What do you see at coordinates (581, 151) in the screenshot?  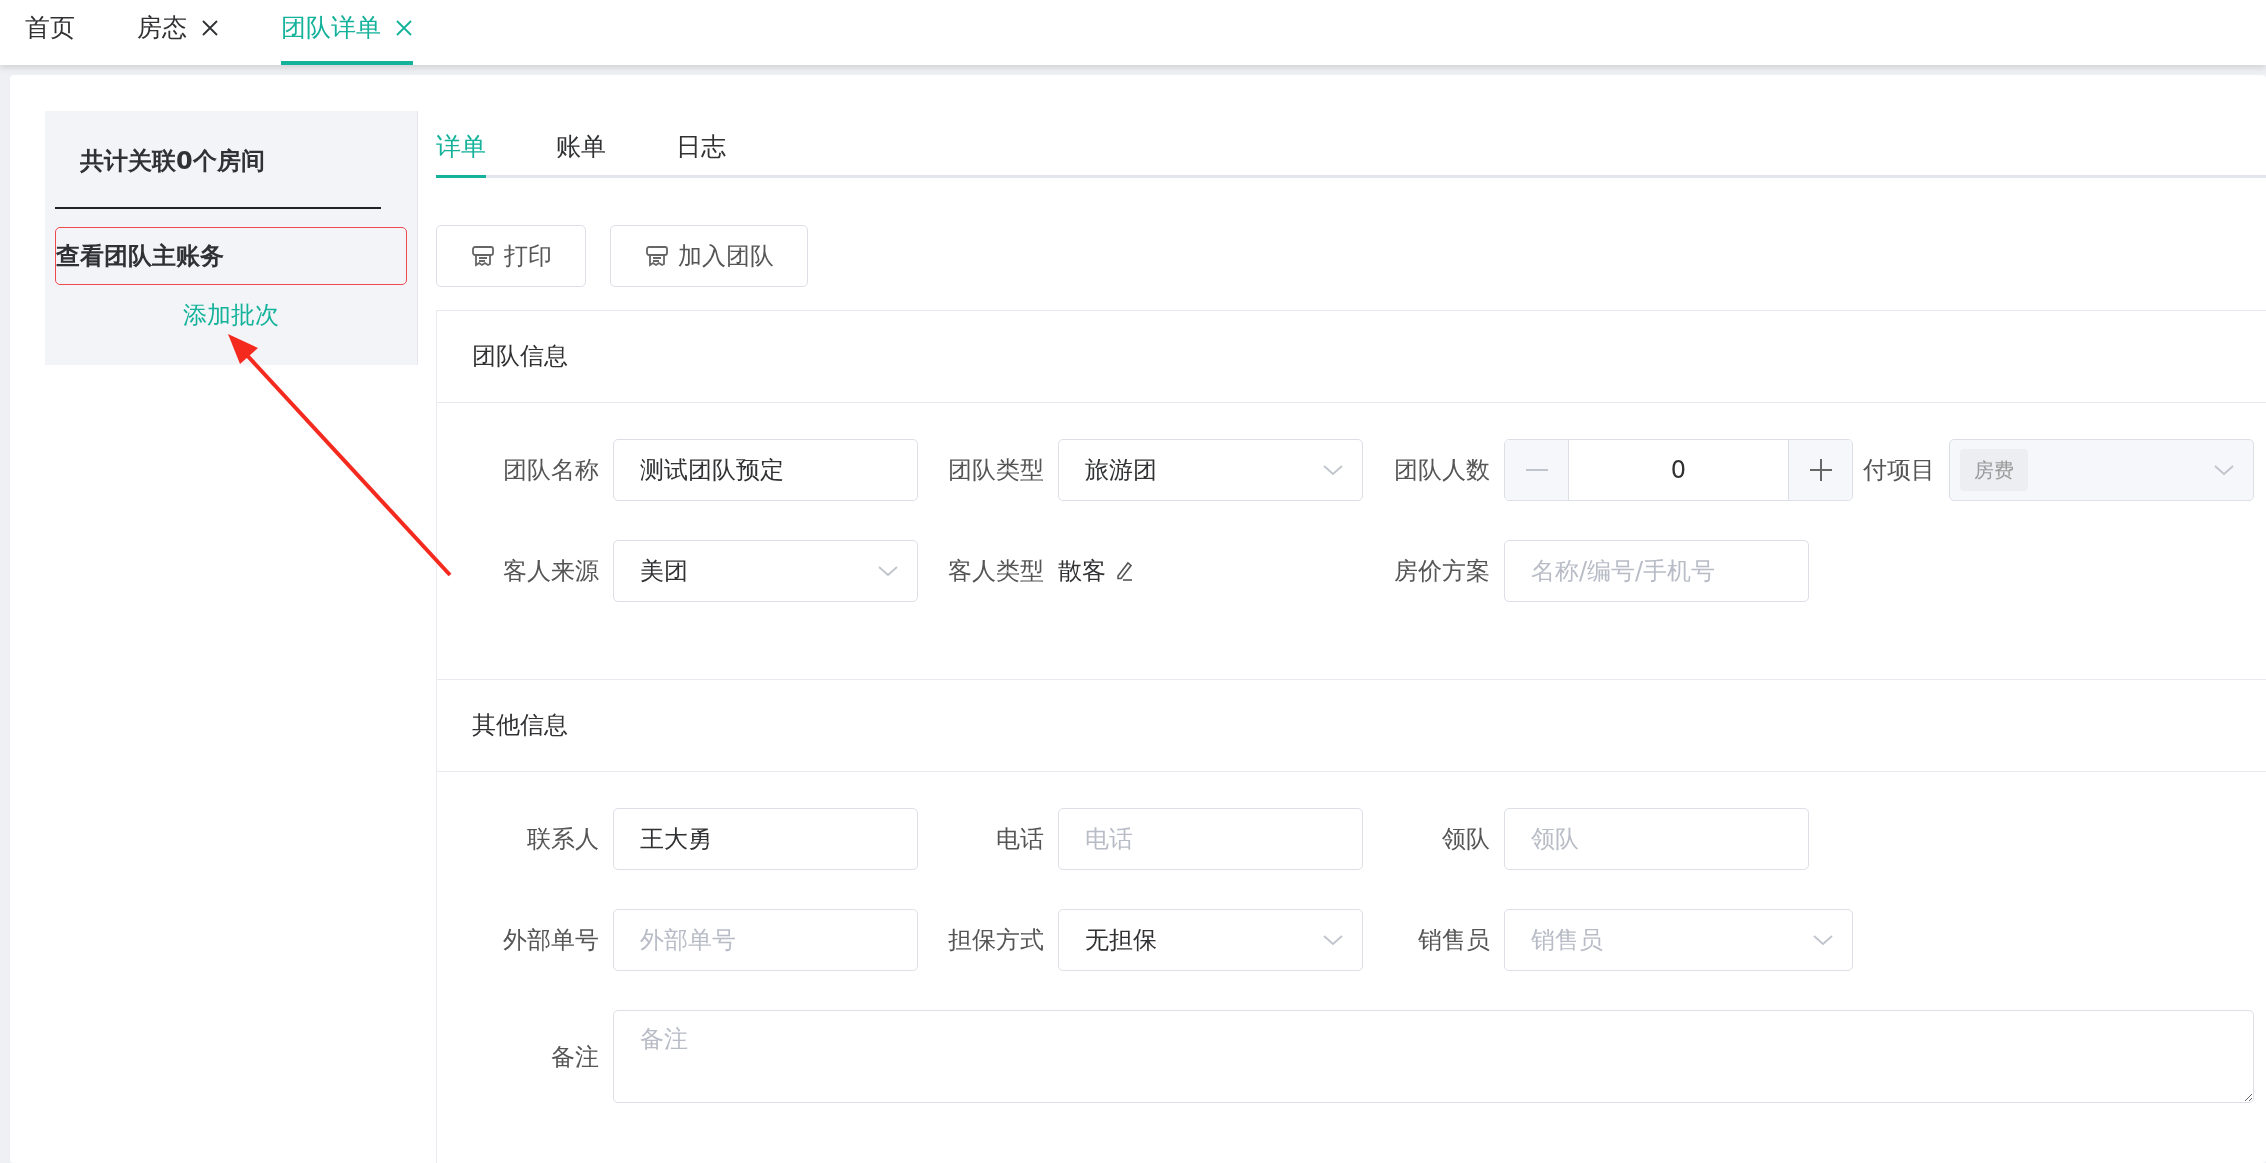 I see `detail-tab: 账单` at bounding box center [581, 151].